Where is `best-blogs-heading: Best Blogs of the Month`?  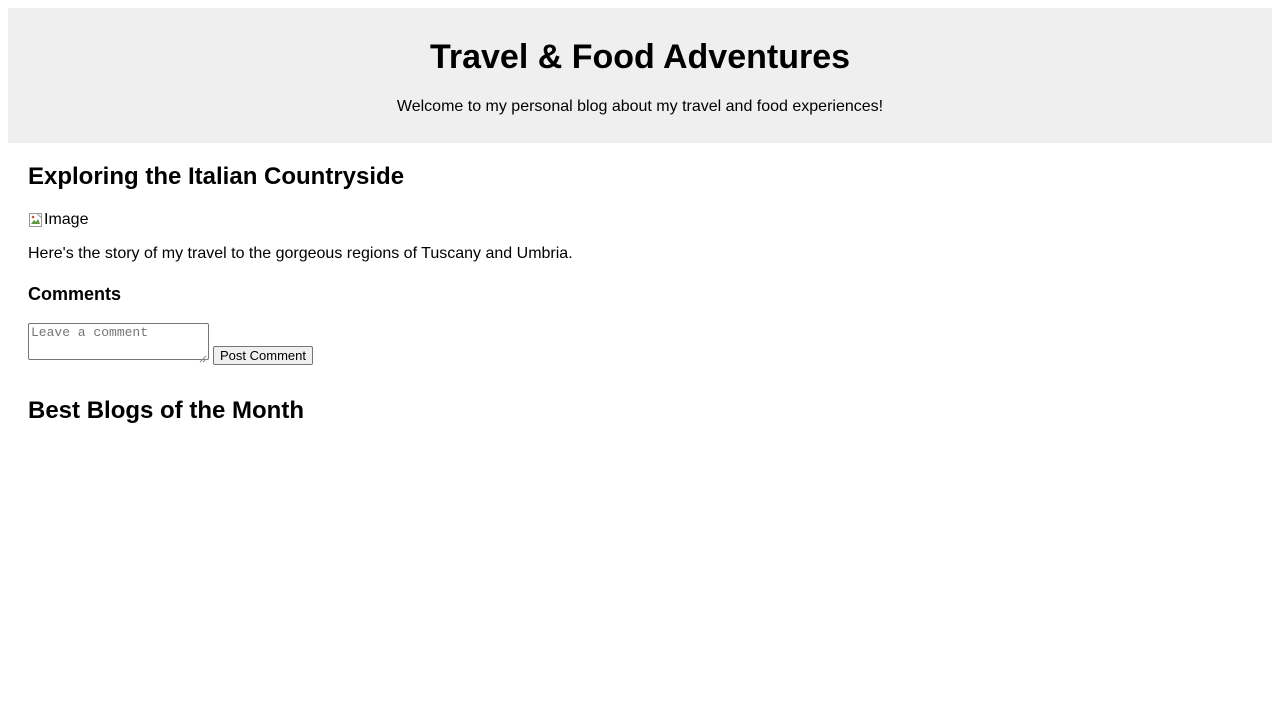 best-blogs-heading: Best Blogs of the Month is located at coordinates (166, 410).